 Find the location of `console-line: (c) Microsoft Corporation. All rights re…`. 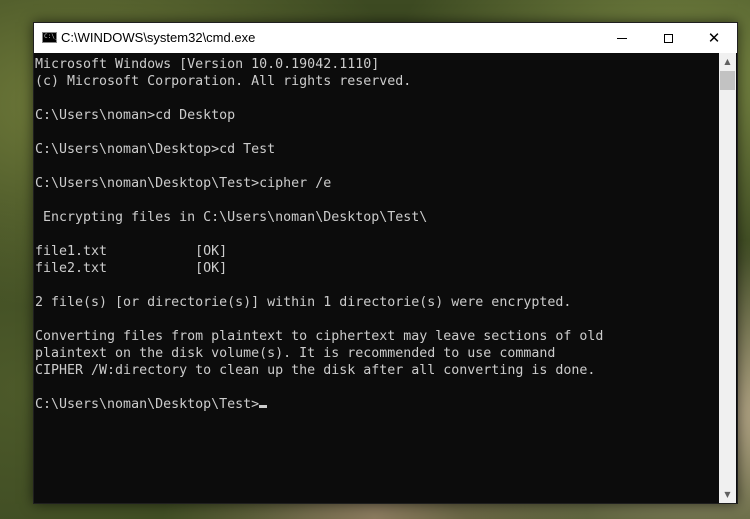

console-line: (c) Microsoft Corporation. All rights re… is located at coordinates (223, 81).